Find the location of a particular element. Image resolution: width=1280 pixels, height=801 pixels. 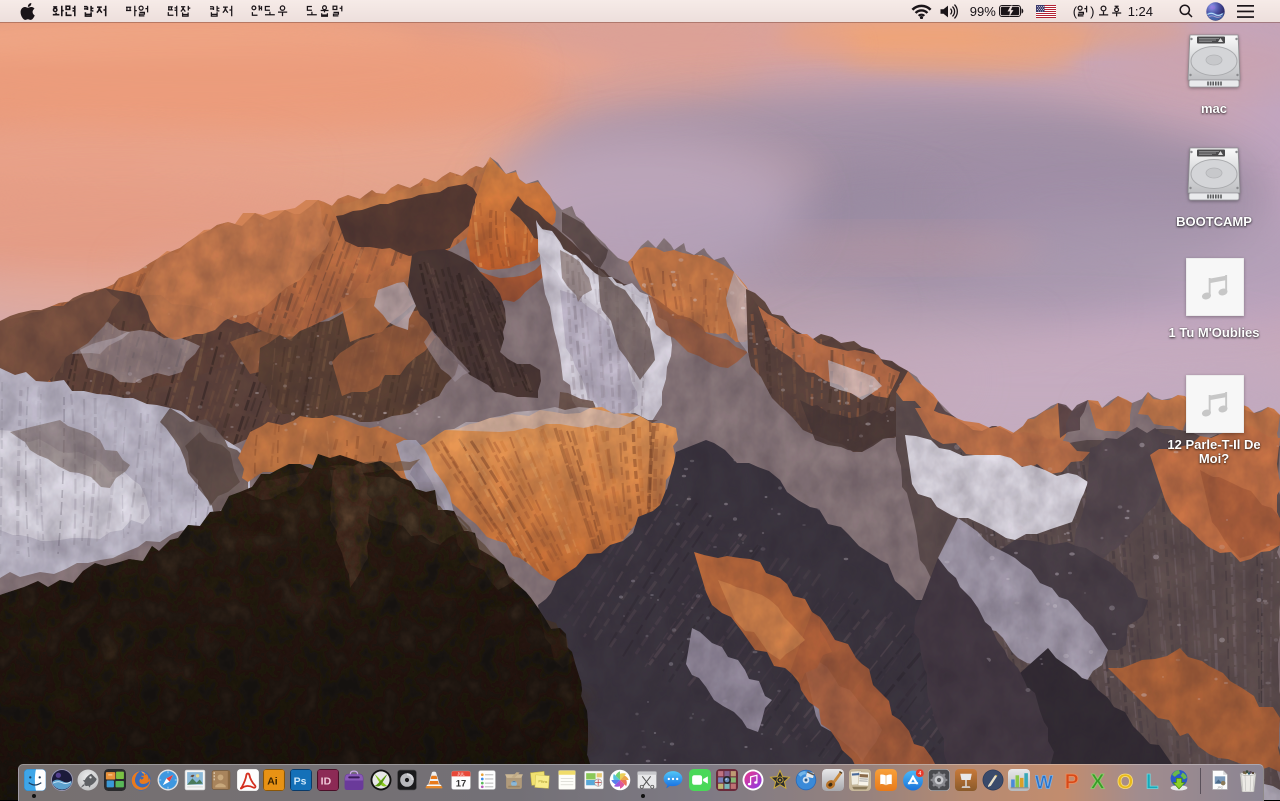

svg-text: ID is located at coordinates (326, 782).